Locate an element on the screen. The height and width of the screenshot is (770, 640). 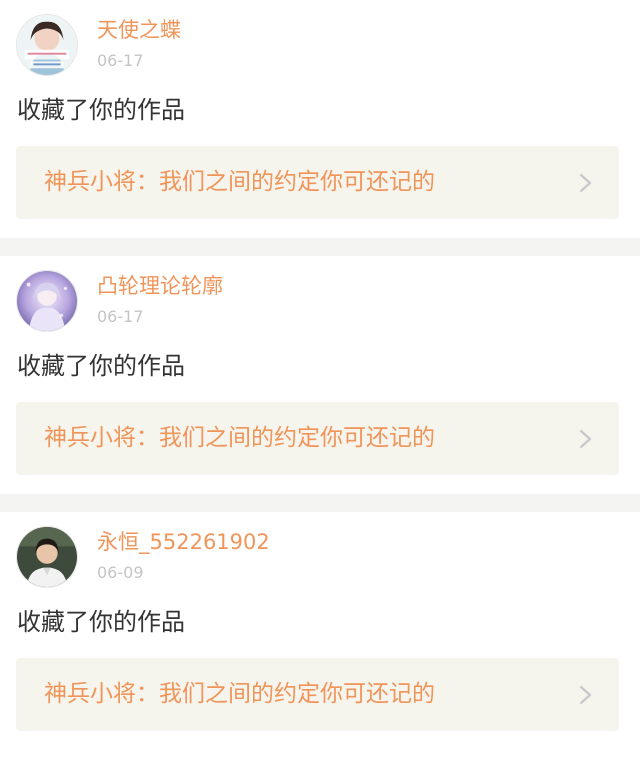
avatar-person-photo-icon is located at coordinates (47, 557).